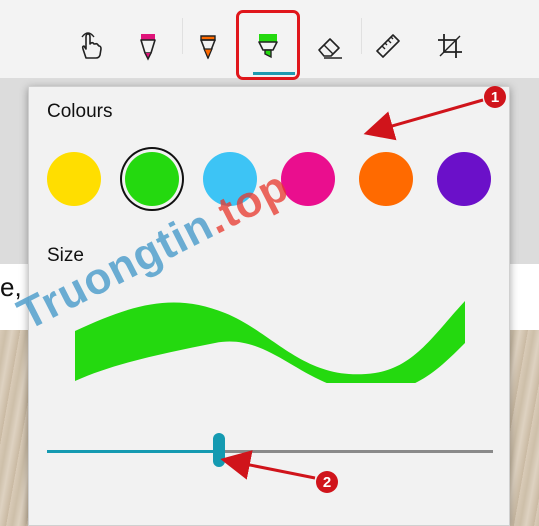 The width and height of the screenshot is (539, 526). I want to click on annotation-badge-1: 1, so click(495, 97).